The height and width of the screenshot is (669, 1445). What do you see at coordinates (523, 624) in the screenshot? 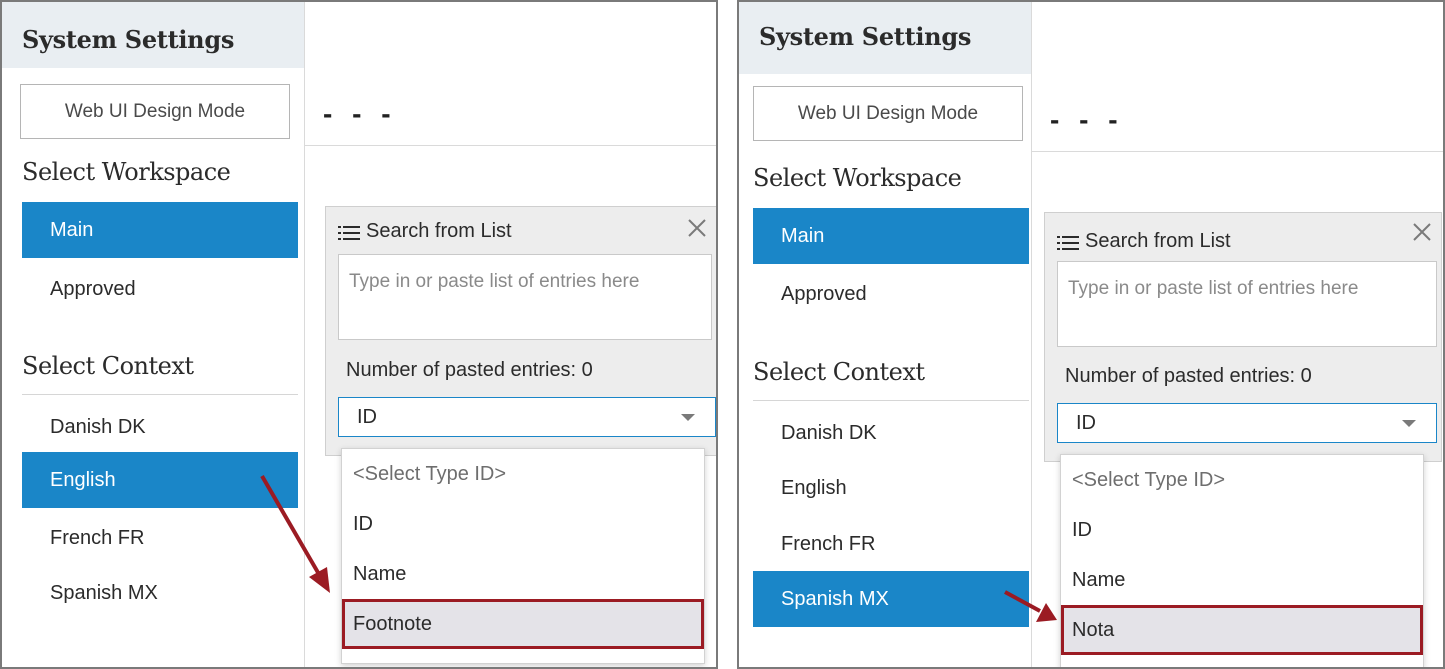
I see `option-footnote: Footnote` at bounding box center [523, 624].